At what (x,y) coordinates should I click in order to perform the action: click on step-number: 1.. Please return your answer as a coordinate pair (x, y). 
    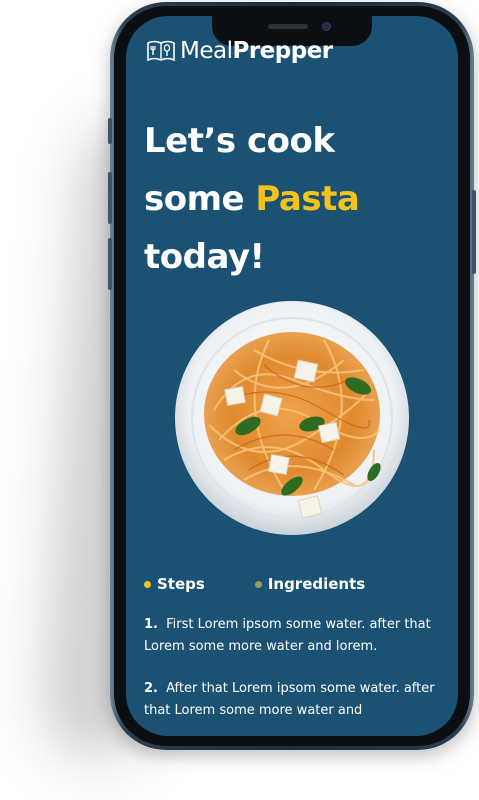
    Looking at the image, I should click on (151, 624).